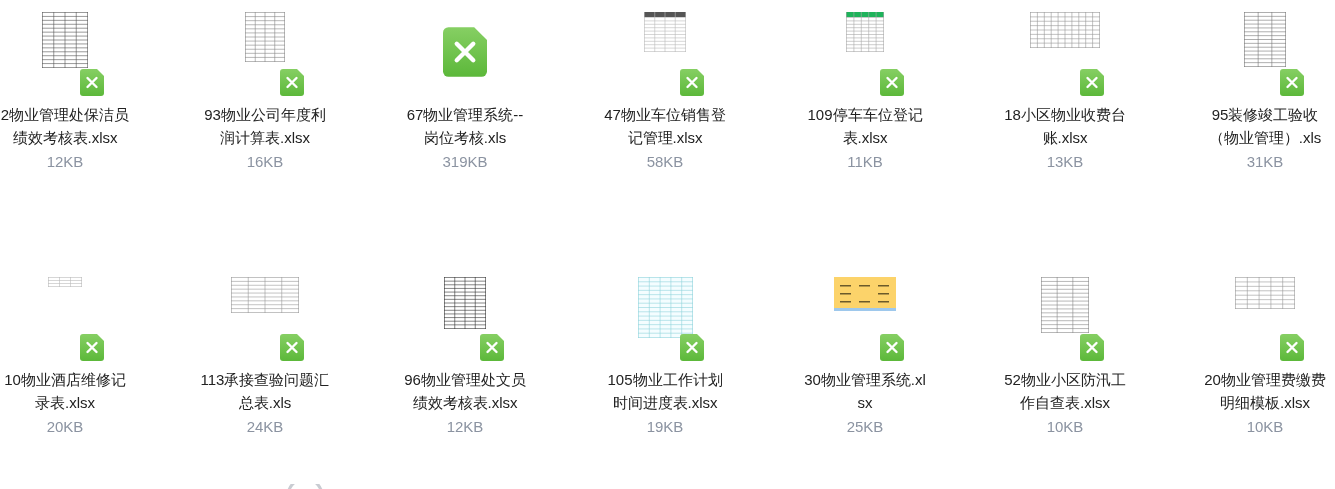 The image size is (1335, 489). What do you see at coordinates (465, 126) in the screenshot?
I see `file-name: 67物业管理系统--岗位考核.xls` at bounding box center [465, 126].